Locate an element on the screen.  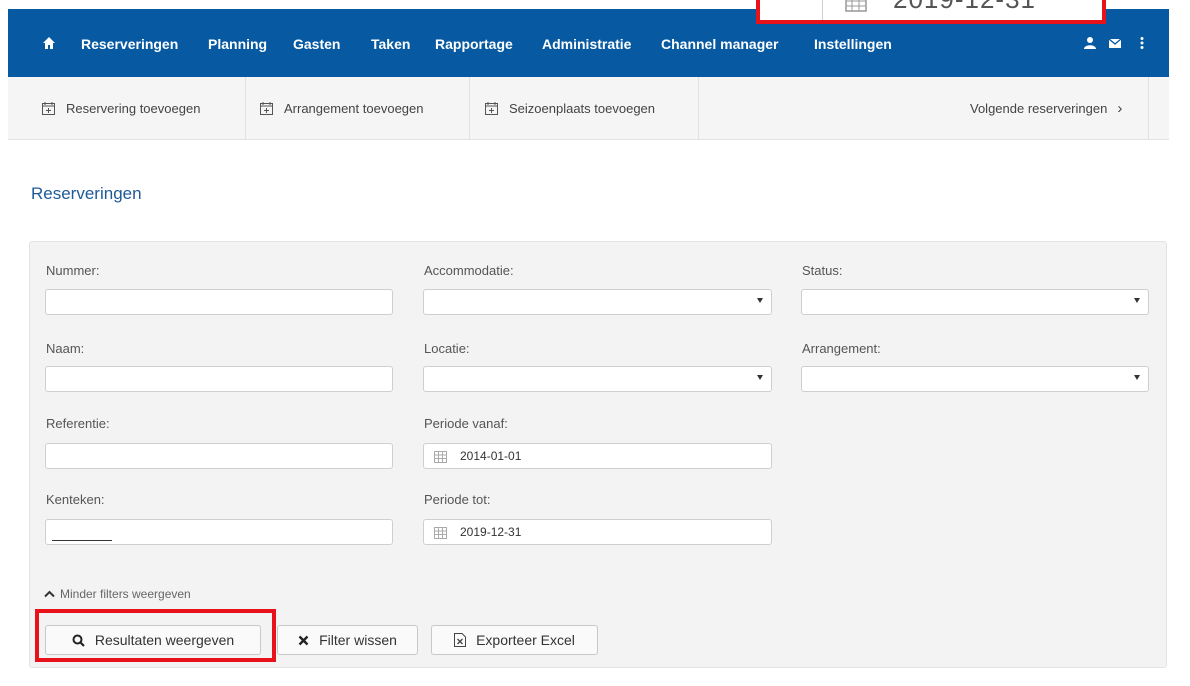
zoomed-date-field: 2019-12-31 is located at coordinates (962, 10).